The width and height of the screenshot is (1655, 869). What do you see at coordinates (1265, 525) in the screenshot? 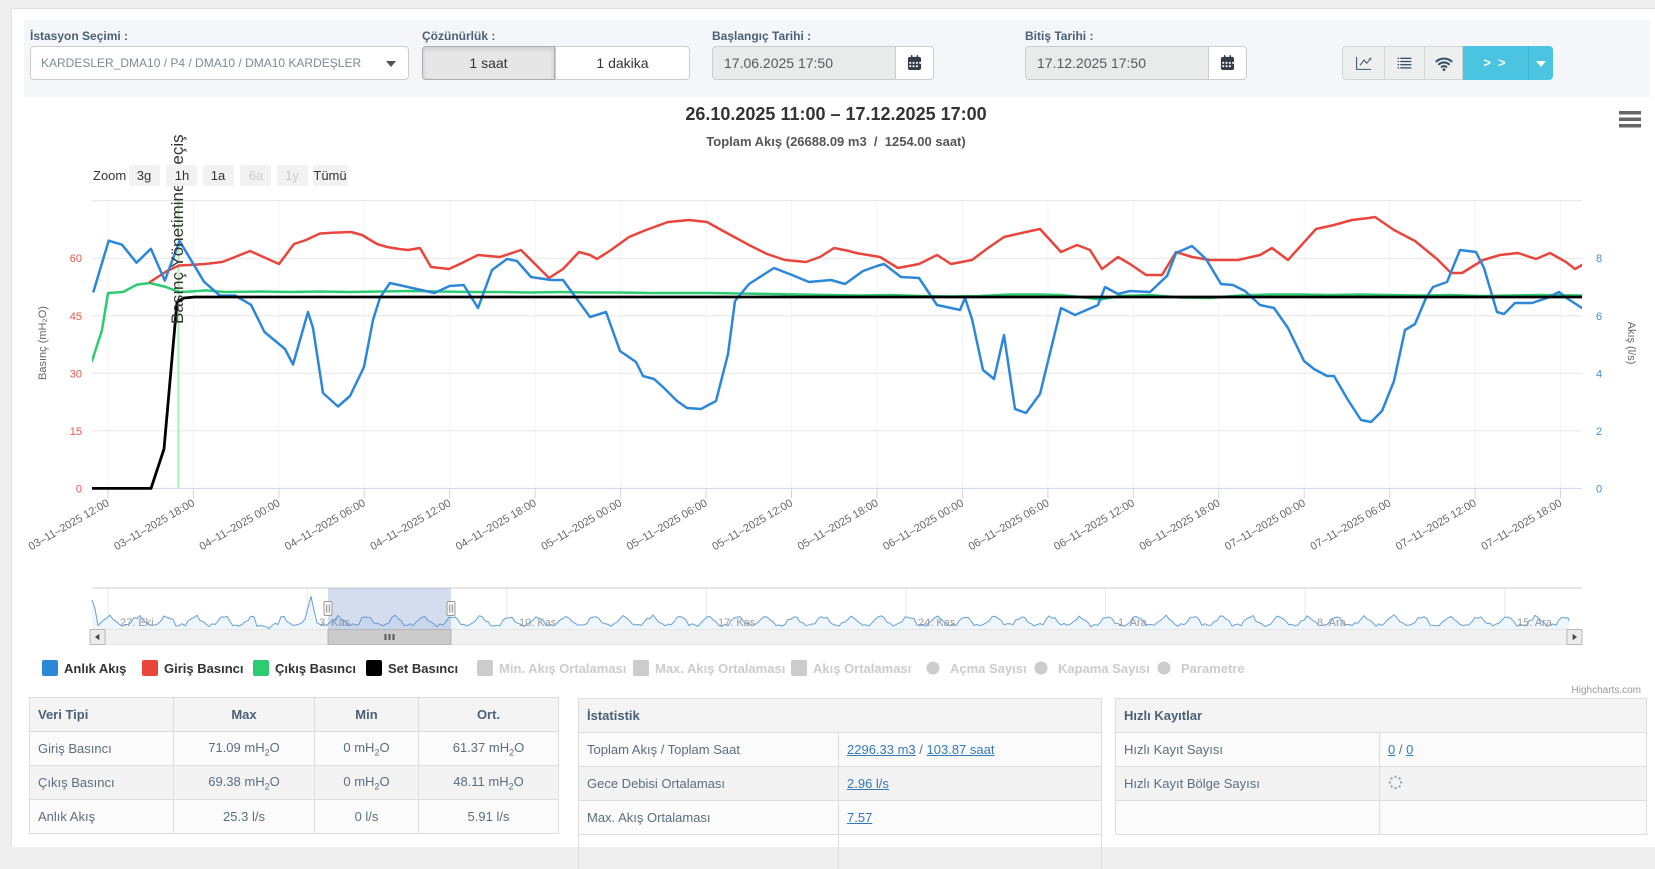
I see `svg-text: 07–11–2025 00:00` at bounding box center [1265, 525].